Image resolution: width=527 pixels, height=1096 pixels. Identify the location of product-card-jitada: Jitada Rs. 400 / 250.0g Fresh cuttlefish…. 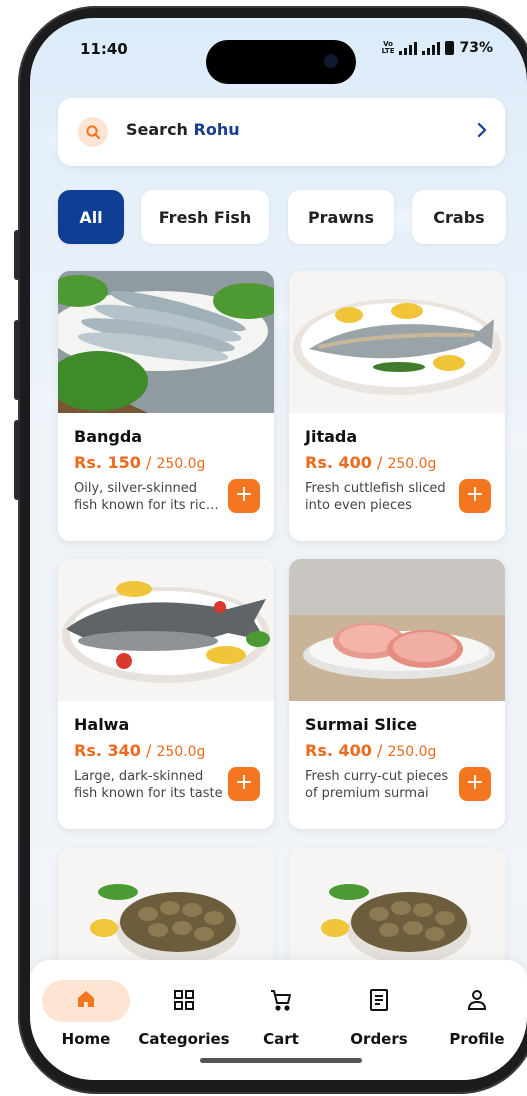
(397, 406).